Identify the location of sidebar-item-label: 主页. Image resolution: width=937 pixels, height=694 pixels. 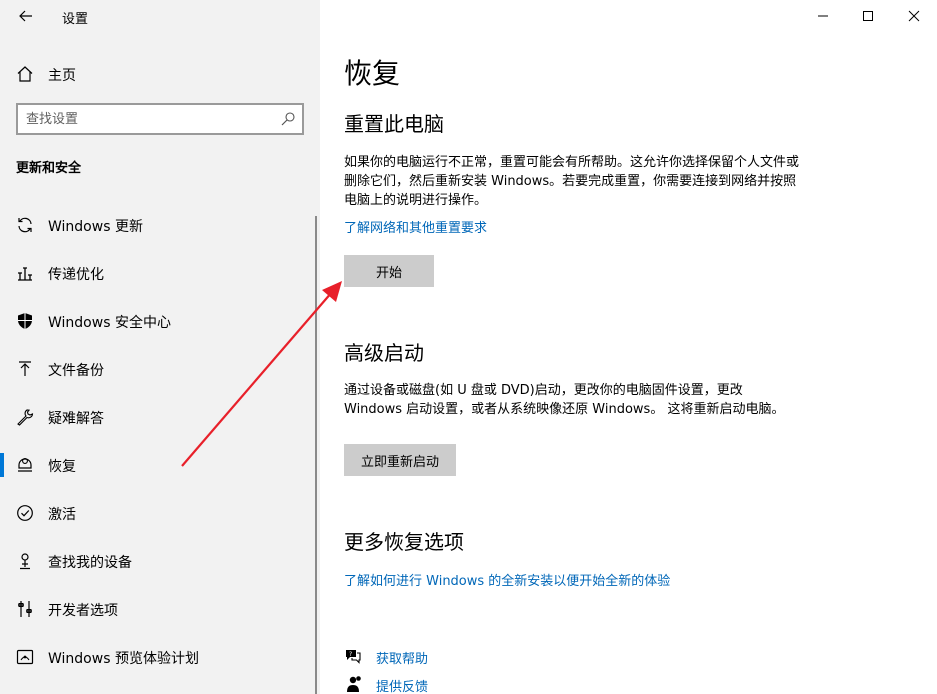
(62, 76).